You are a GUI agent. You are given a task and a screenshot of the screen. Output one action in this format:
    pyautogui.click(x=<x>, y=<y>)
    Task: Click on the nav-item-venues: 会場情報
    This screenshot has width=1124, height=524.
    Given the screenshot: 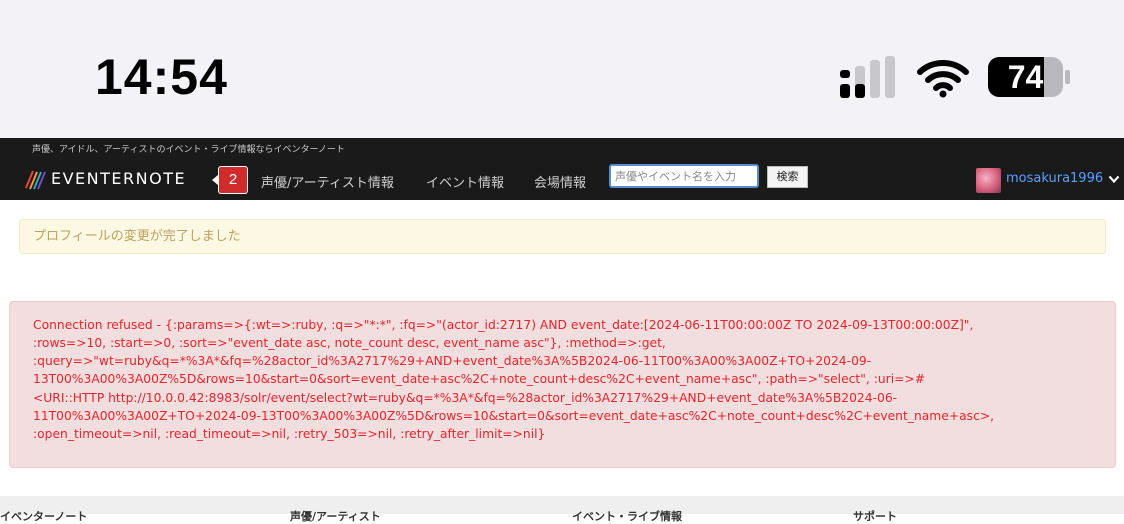 What is the action you would take?
    pyautogui.click(x=560, y=181)
    